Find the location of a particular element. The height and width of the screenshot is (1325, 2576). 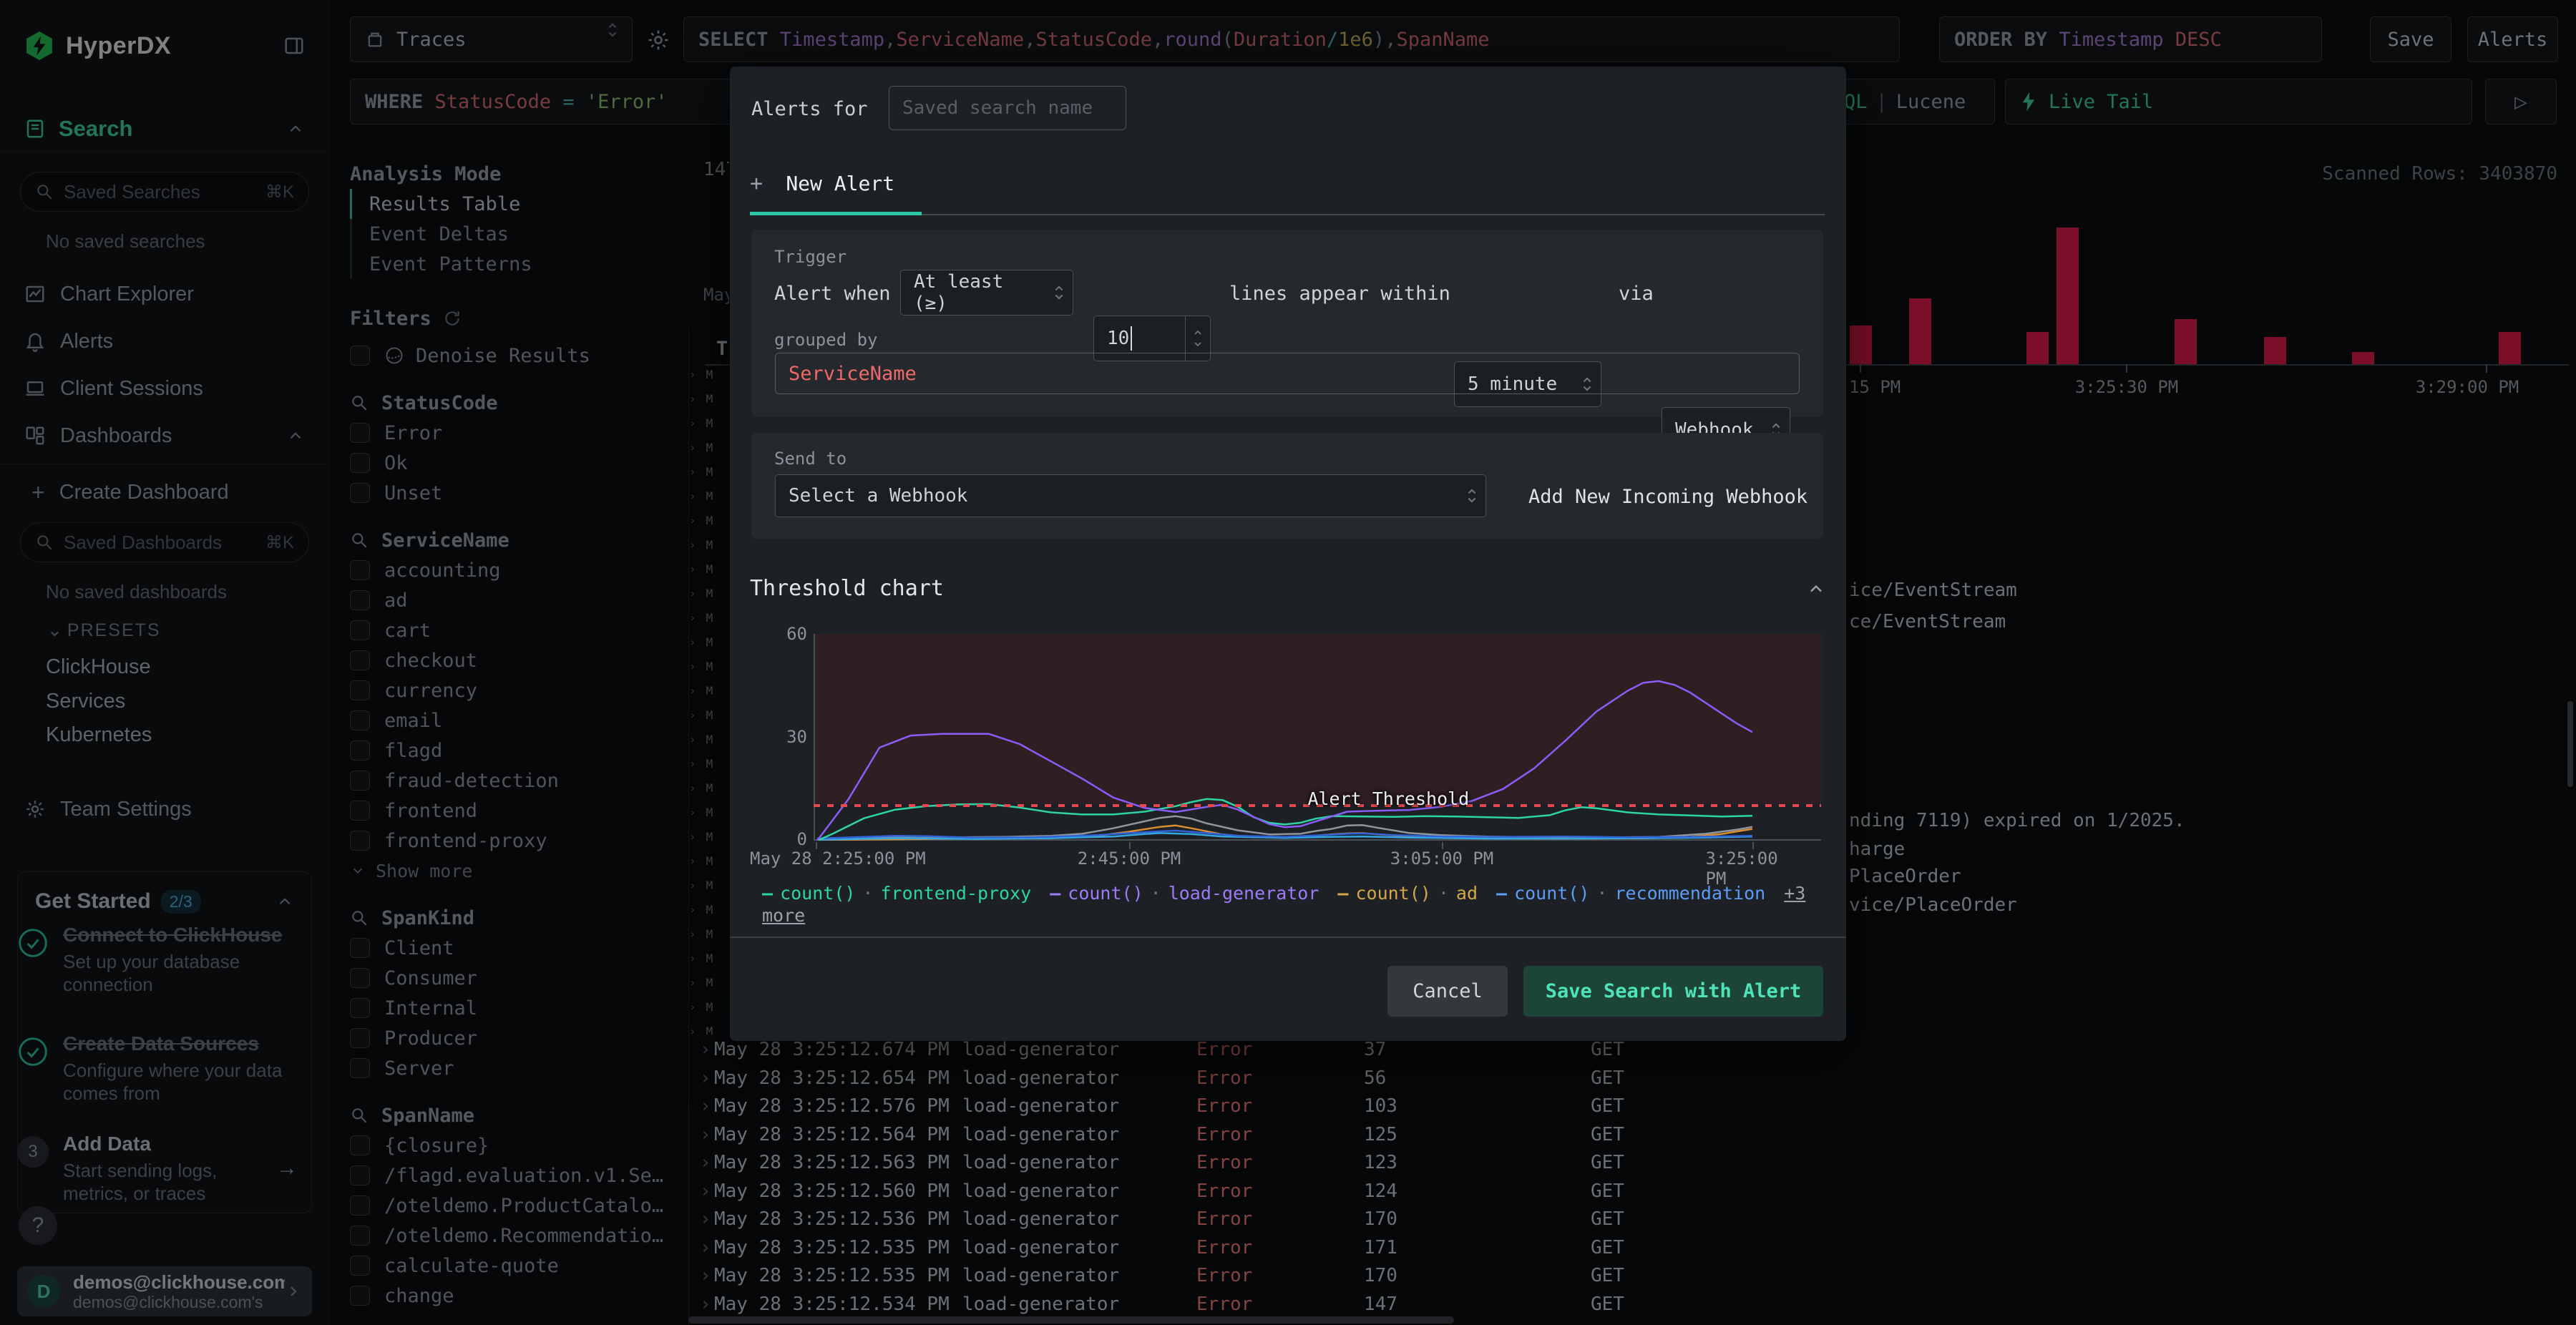

grouped-by-label: grouped by is located at coordinates (826, 340).